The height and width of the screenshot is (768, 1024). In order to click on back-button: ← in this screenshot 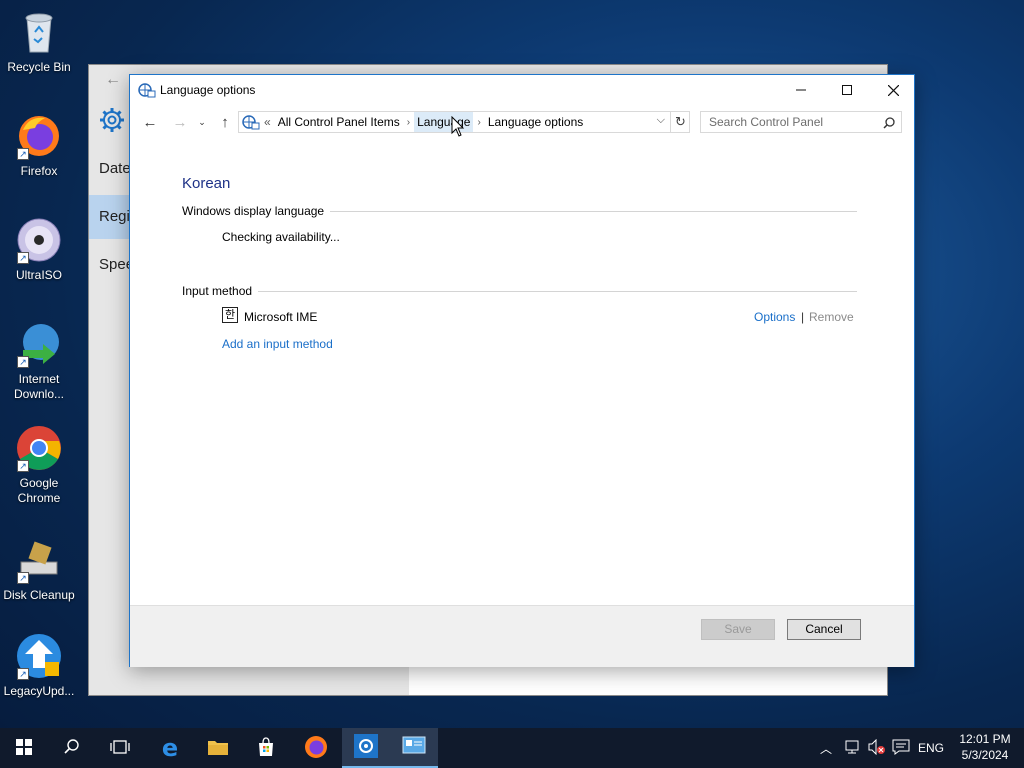, I will do `click(150, 122)`.